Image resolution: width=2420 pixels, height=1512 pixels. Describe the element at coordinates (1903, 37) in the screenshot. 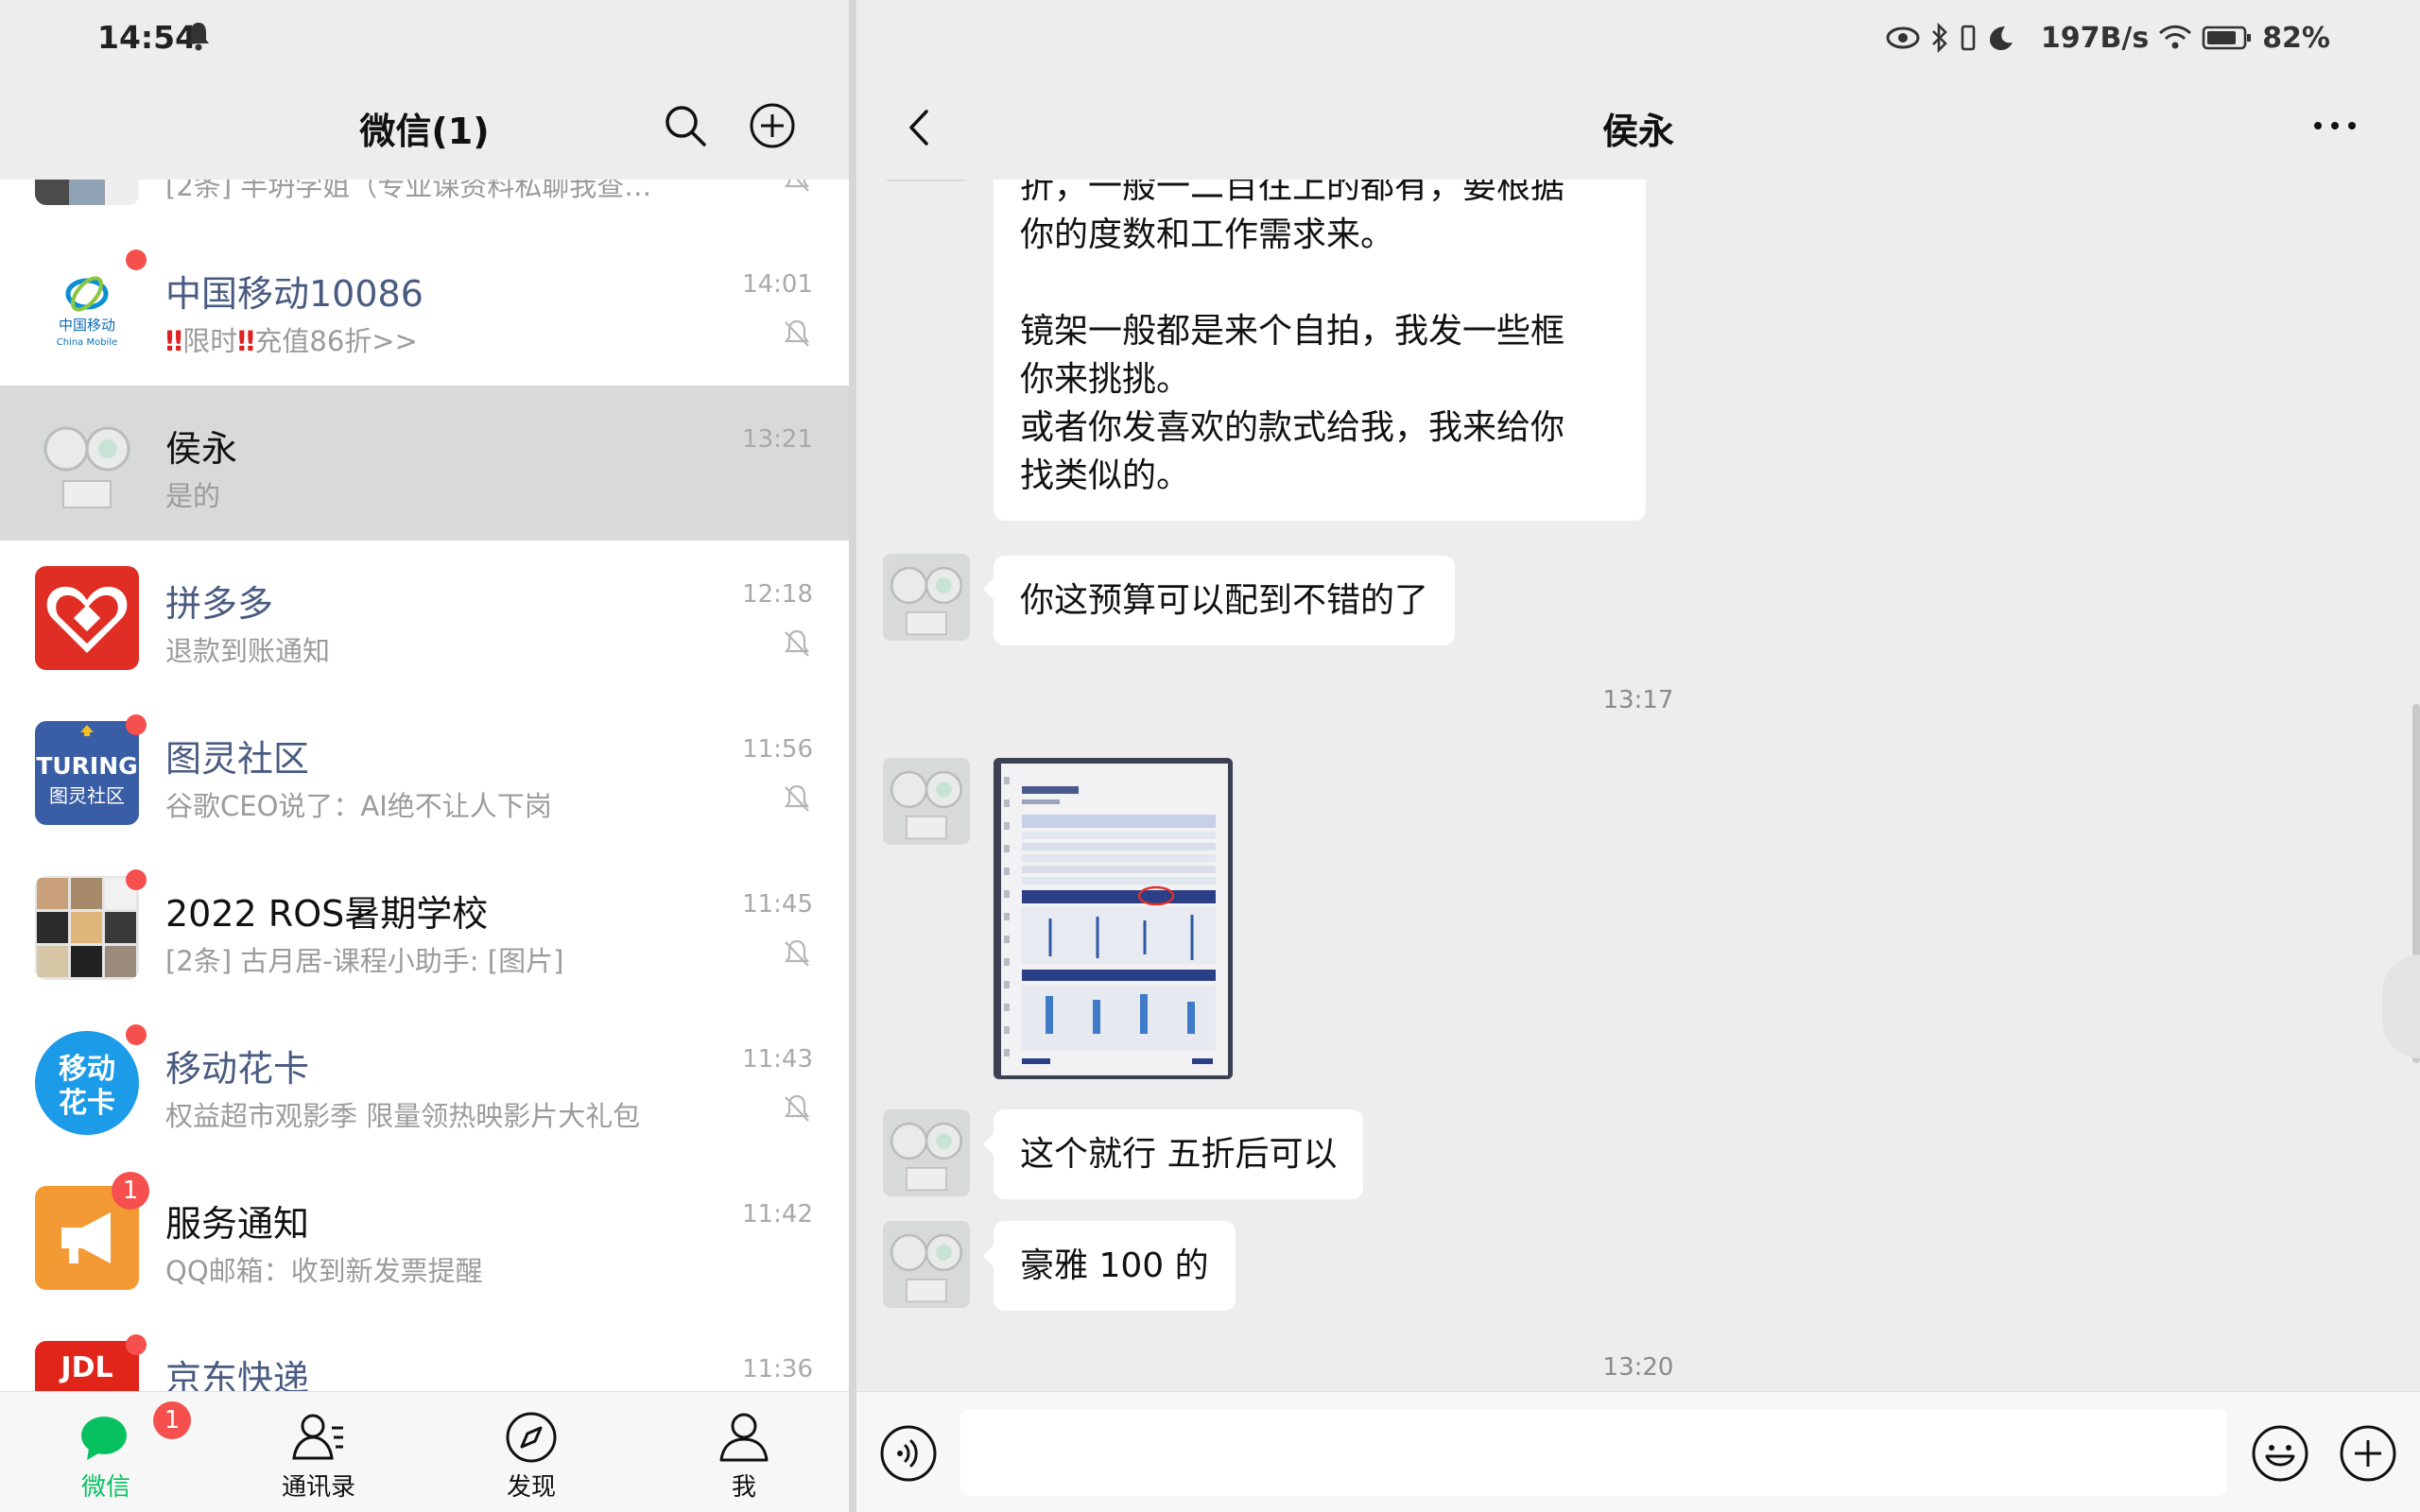

I see `eye-icon` at that location.